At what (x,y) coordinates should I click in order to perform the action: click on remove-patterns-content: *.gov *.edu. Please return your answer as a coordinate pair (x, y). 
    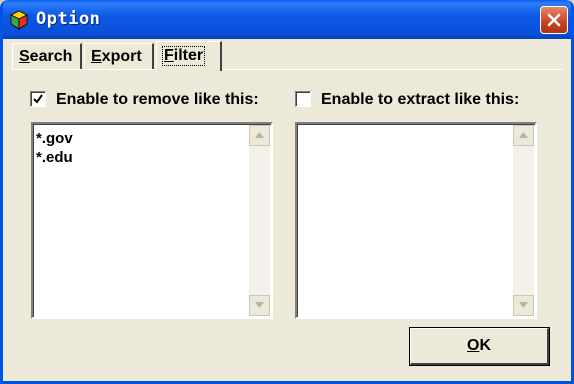
    Looking at the image, I should click on (54, 148).